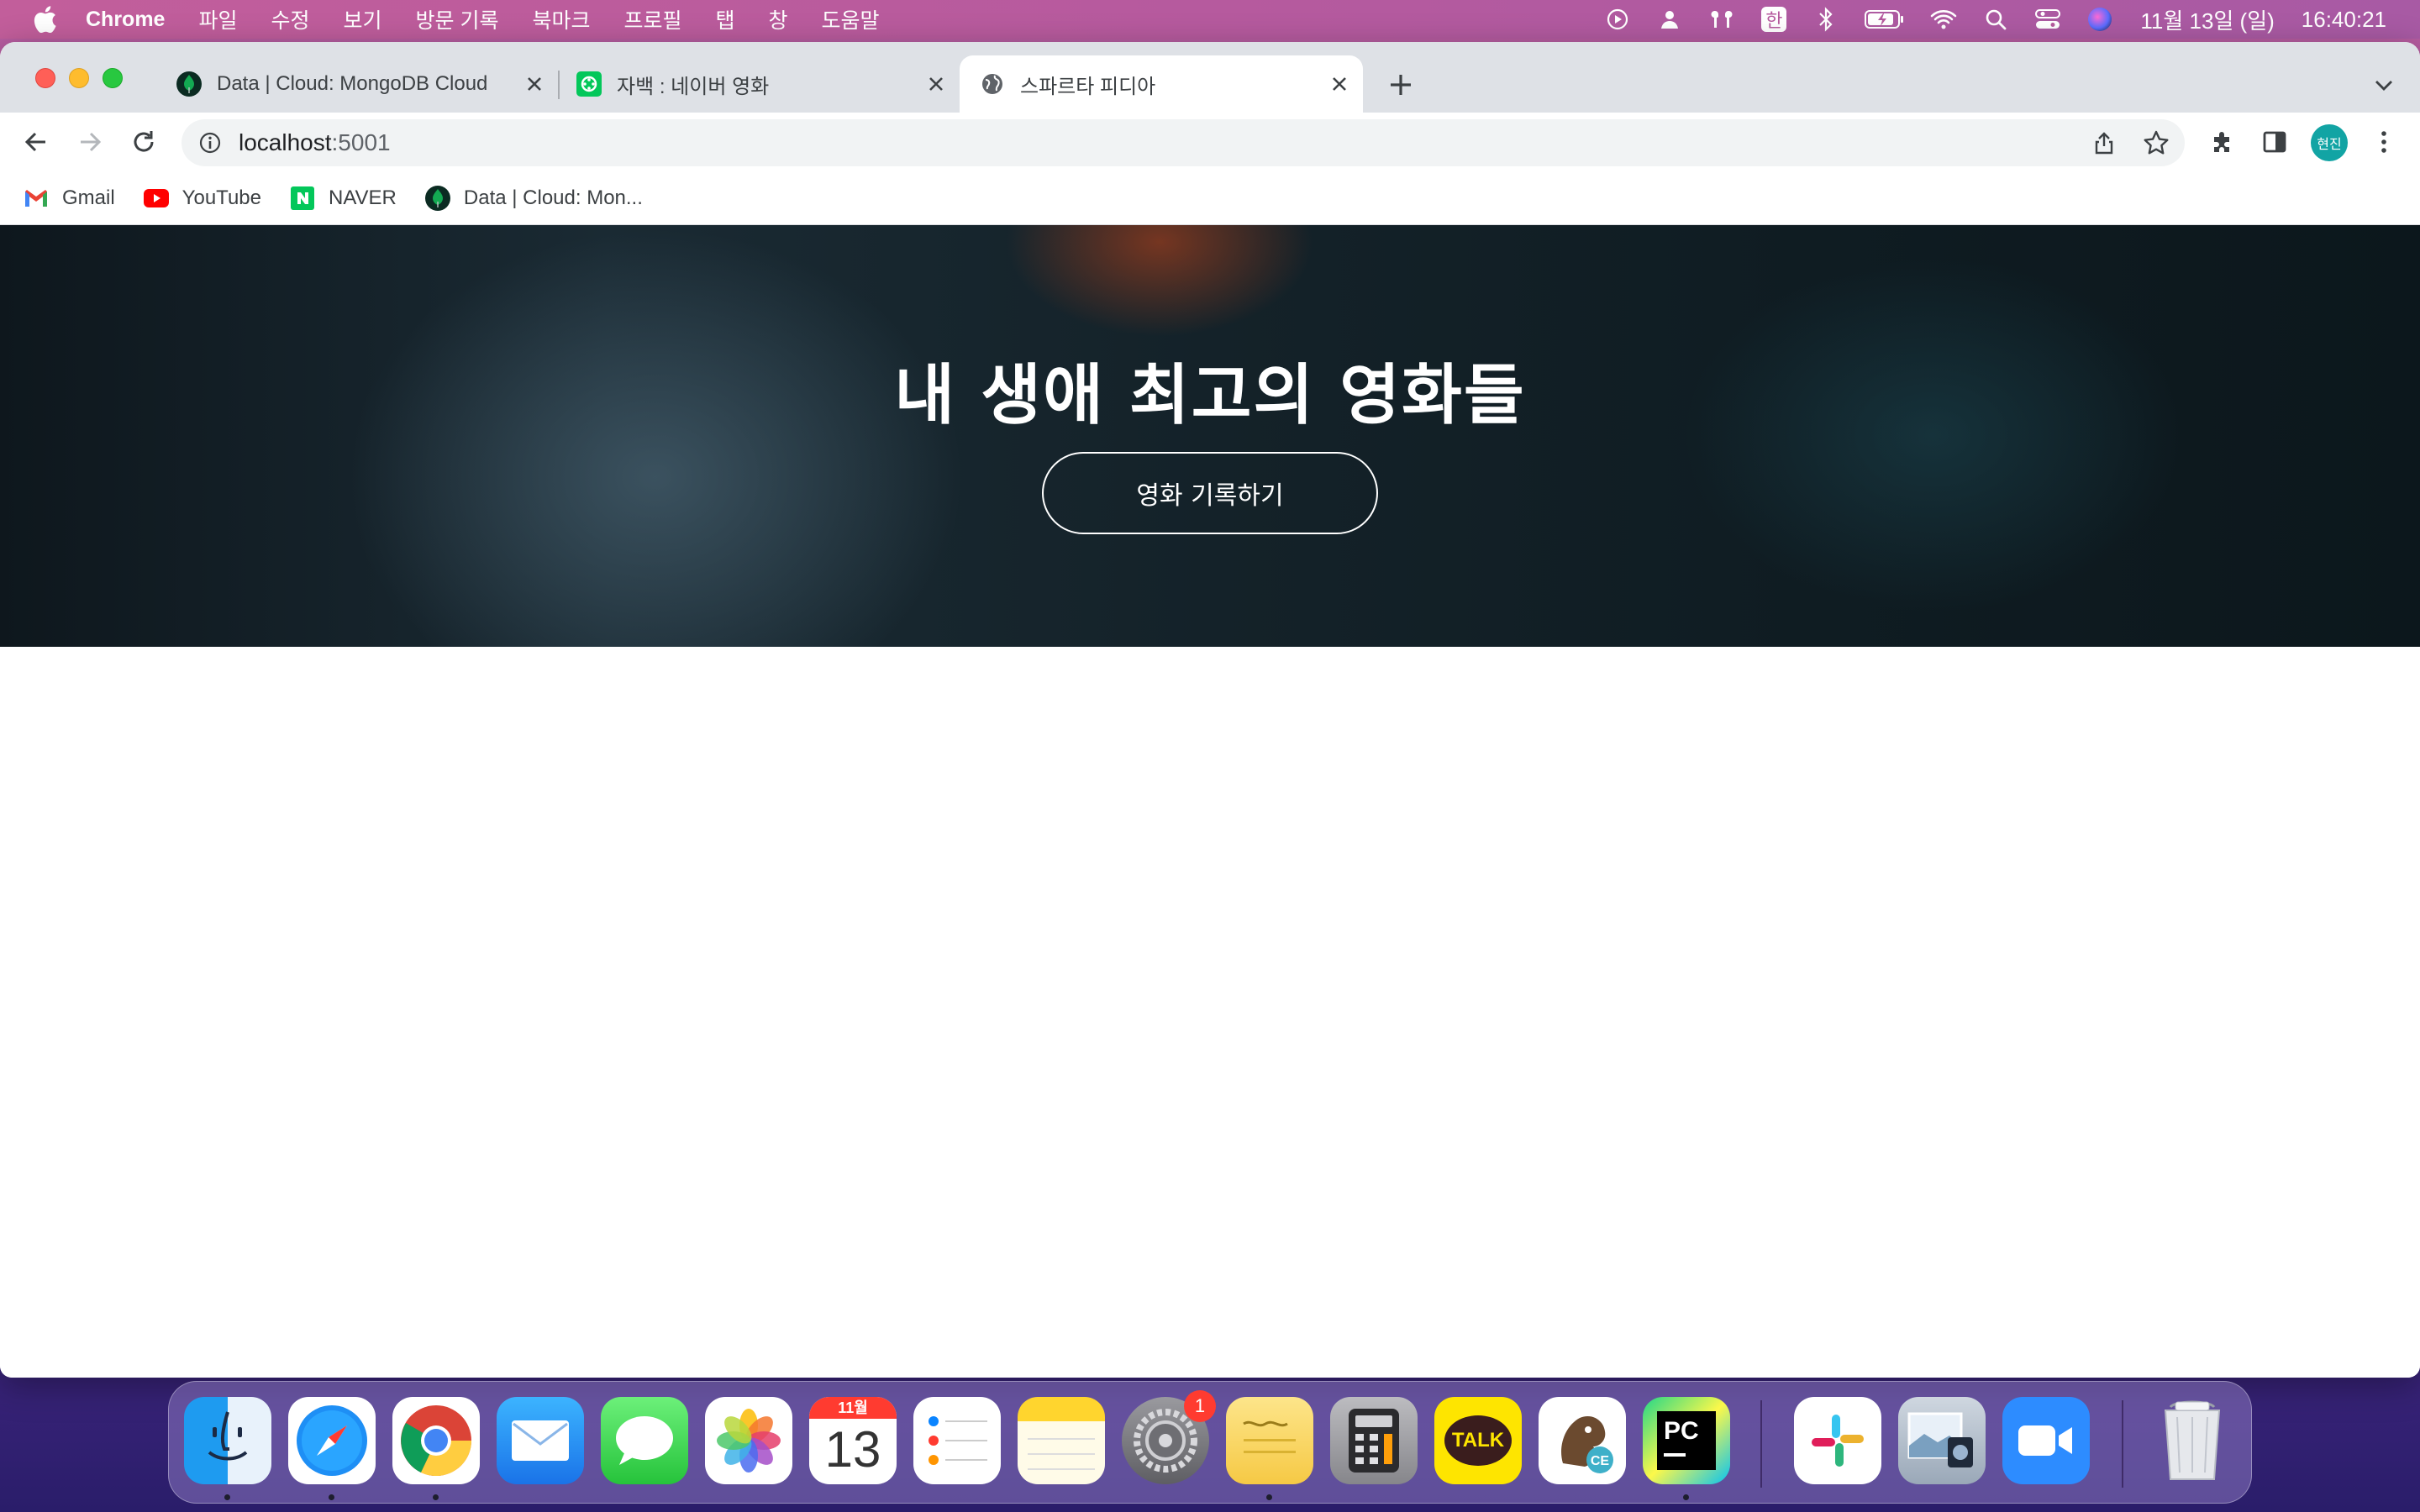 The width and height of the screenshot is (2420, 1512). Describe the element at coordinates (644, 1440) in the screenshot. I see `messages-icon` at that location.